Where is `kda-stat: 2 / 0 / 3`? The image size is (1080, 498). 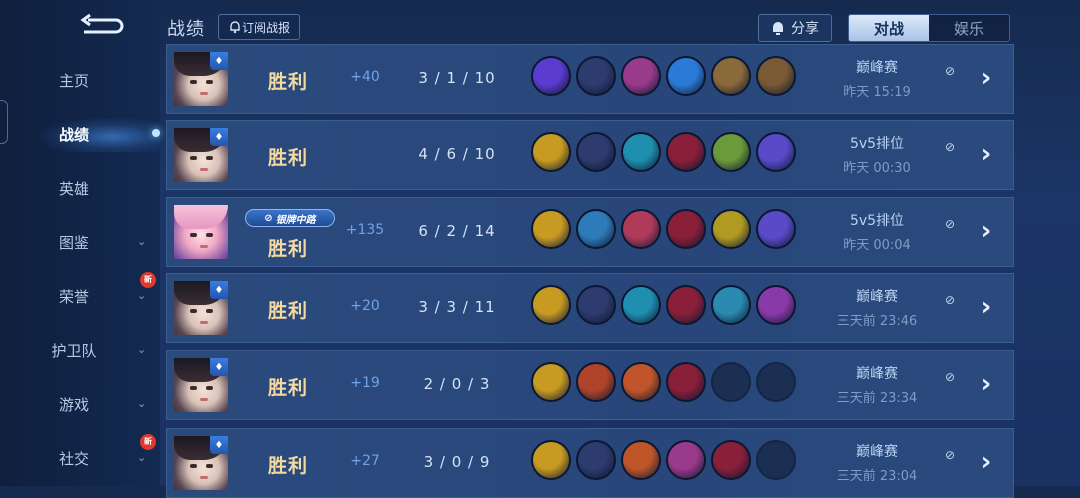
kda-stat: 2 / 0 / 3 is located at coordinates (457, 384).